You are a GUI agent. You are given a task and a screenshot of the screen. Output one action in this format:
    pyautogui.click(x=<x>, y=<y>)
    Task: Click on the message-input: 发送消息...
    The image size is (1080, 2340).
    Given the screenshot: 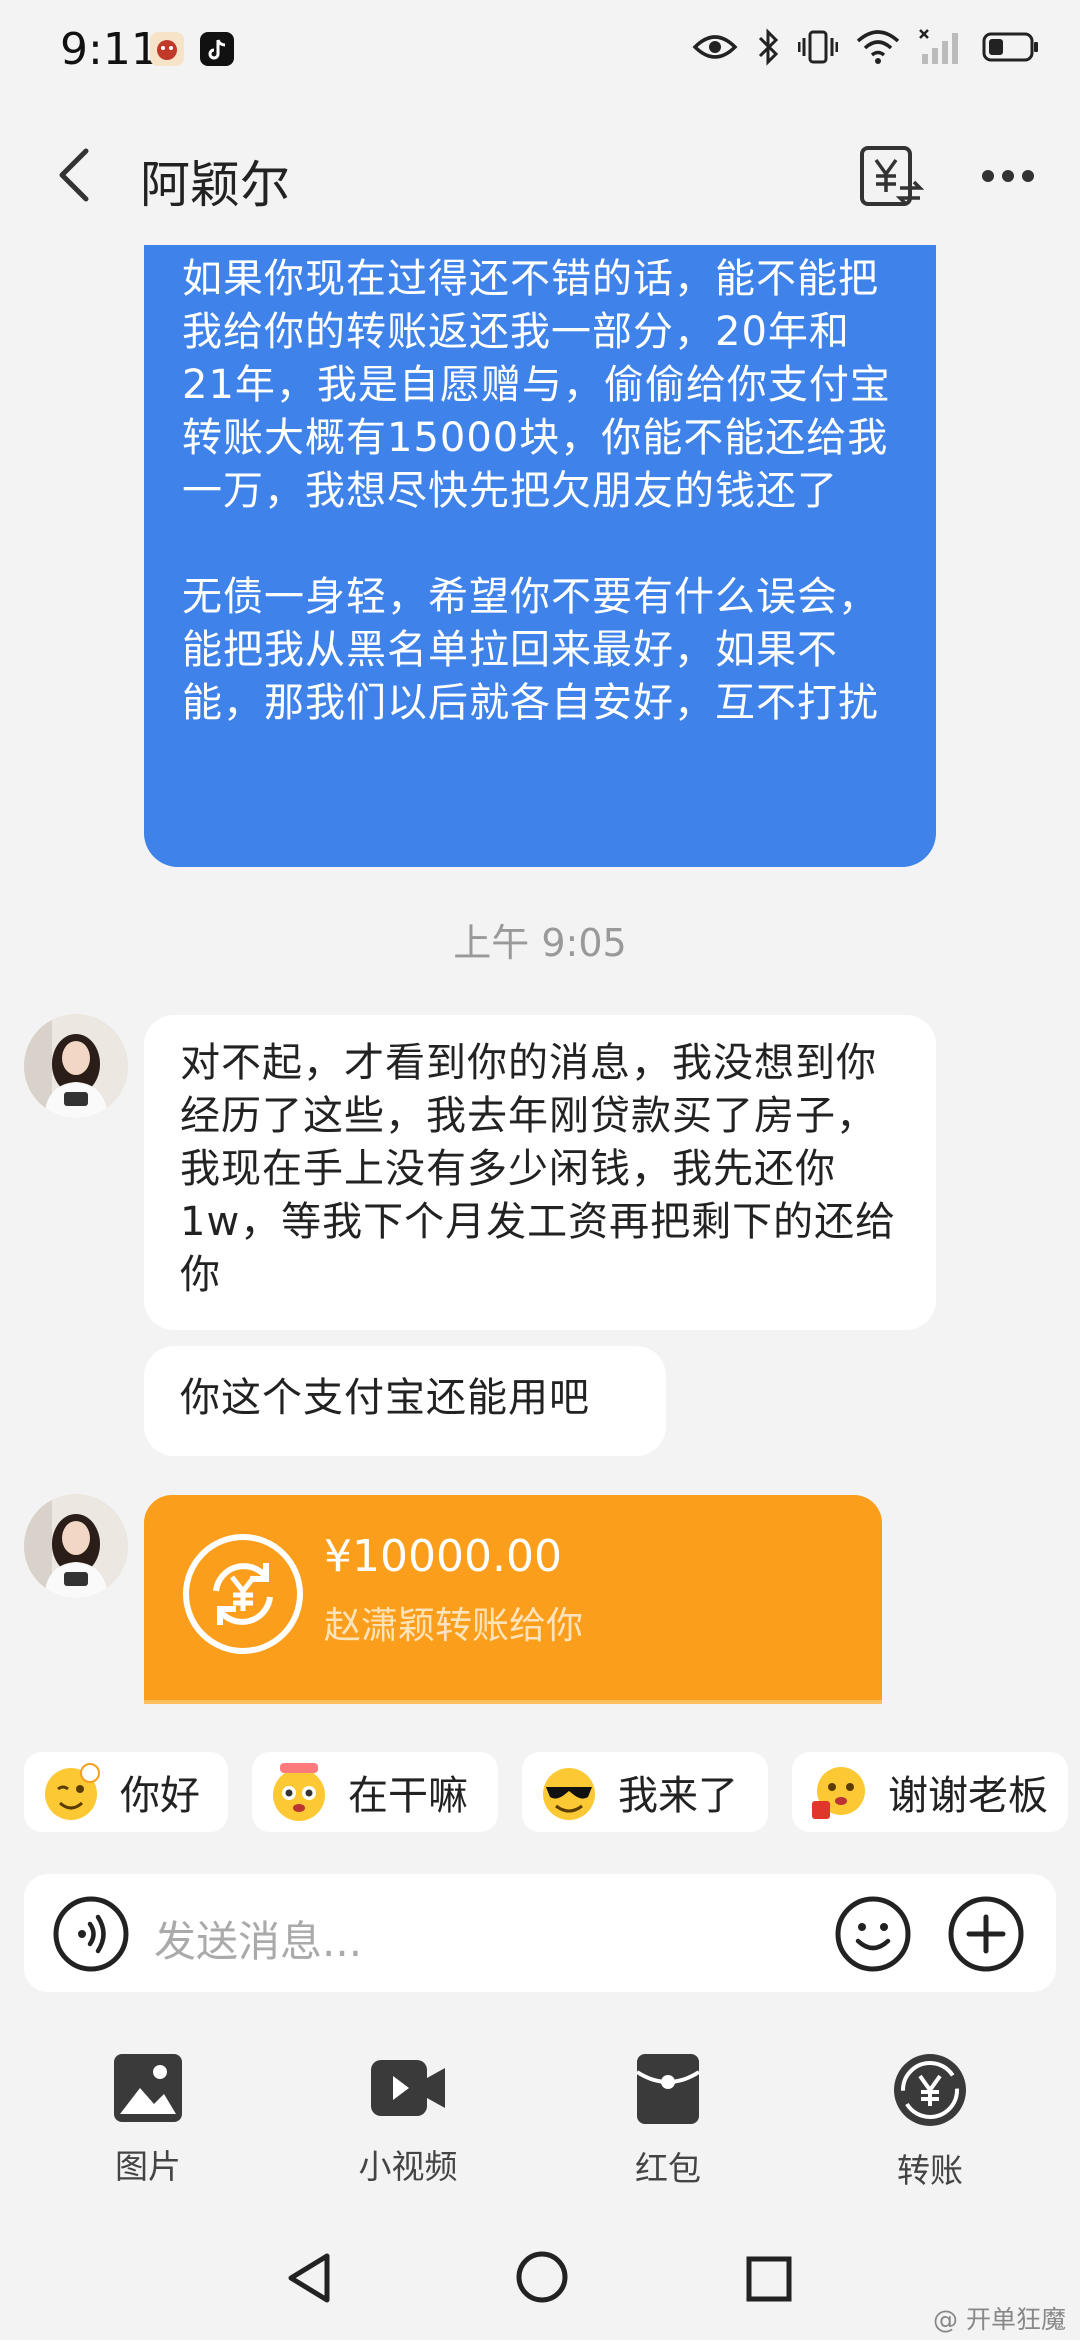 What is the action you would take?
    pyautogui.click(x=258, y=1938)
    